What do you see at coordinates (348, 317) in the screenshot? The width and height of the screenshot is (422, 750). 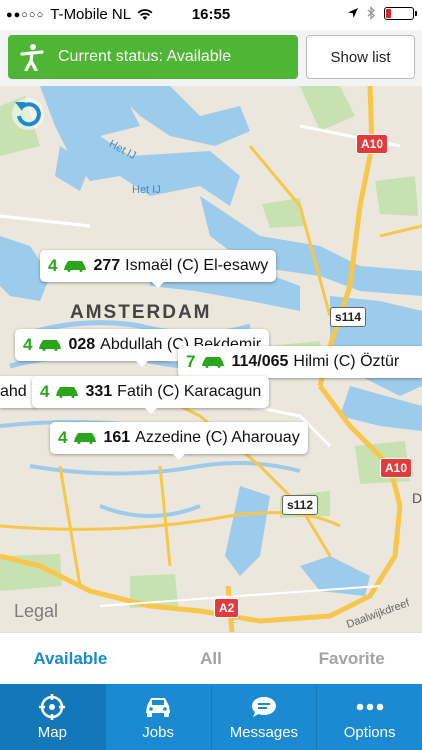 I see `road-shield-s114: s114` at bounding box center [348, 317].